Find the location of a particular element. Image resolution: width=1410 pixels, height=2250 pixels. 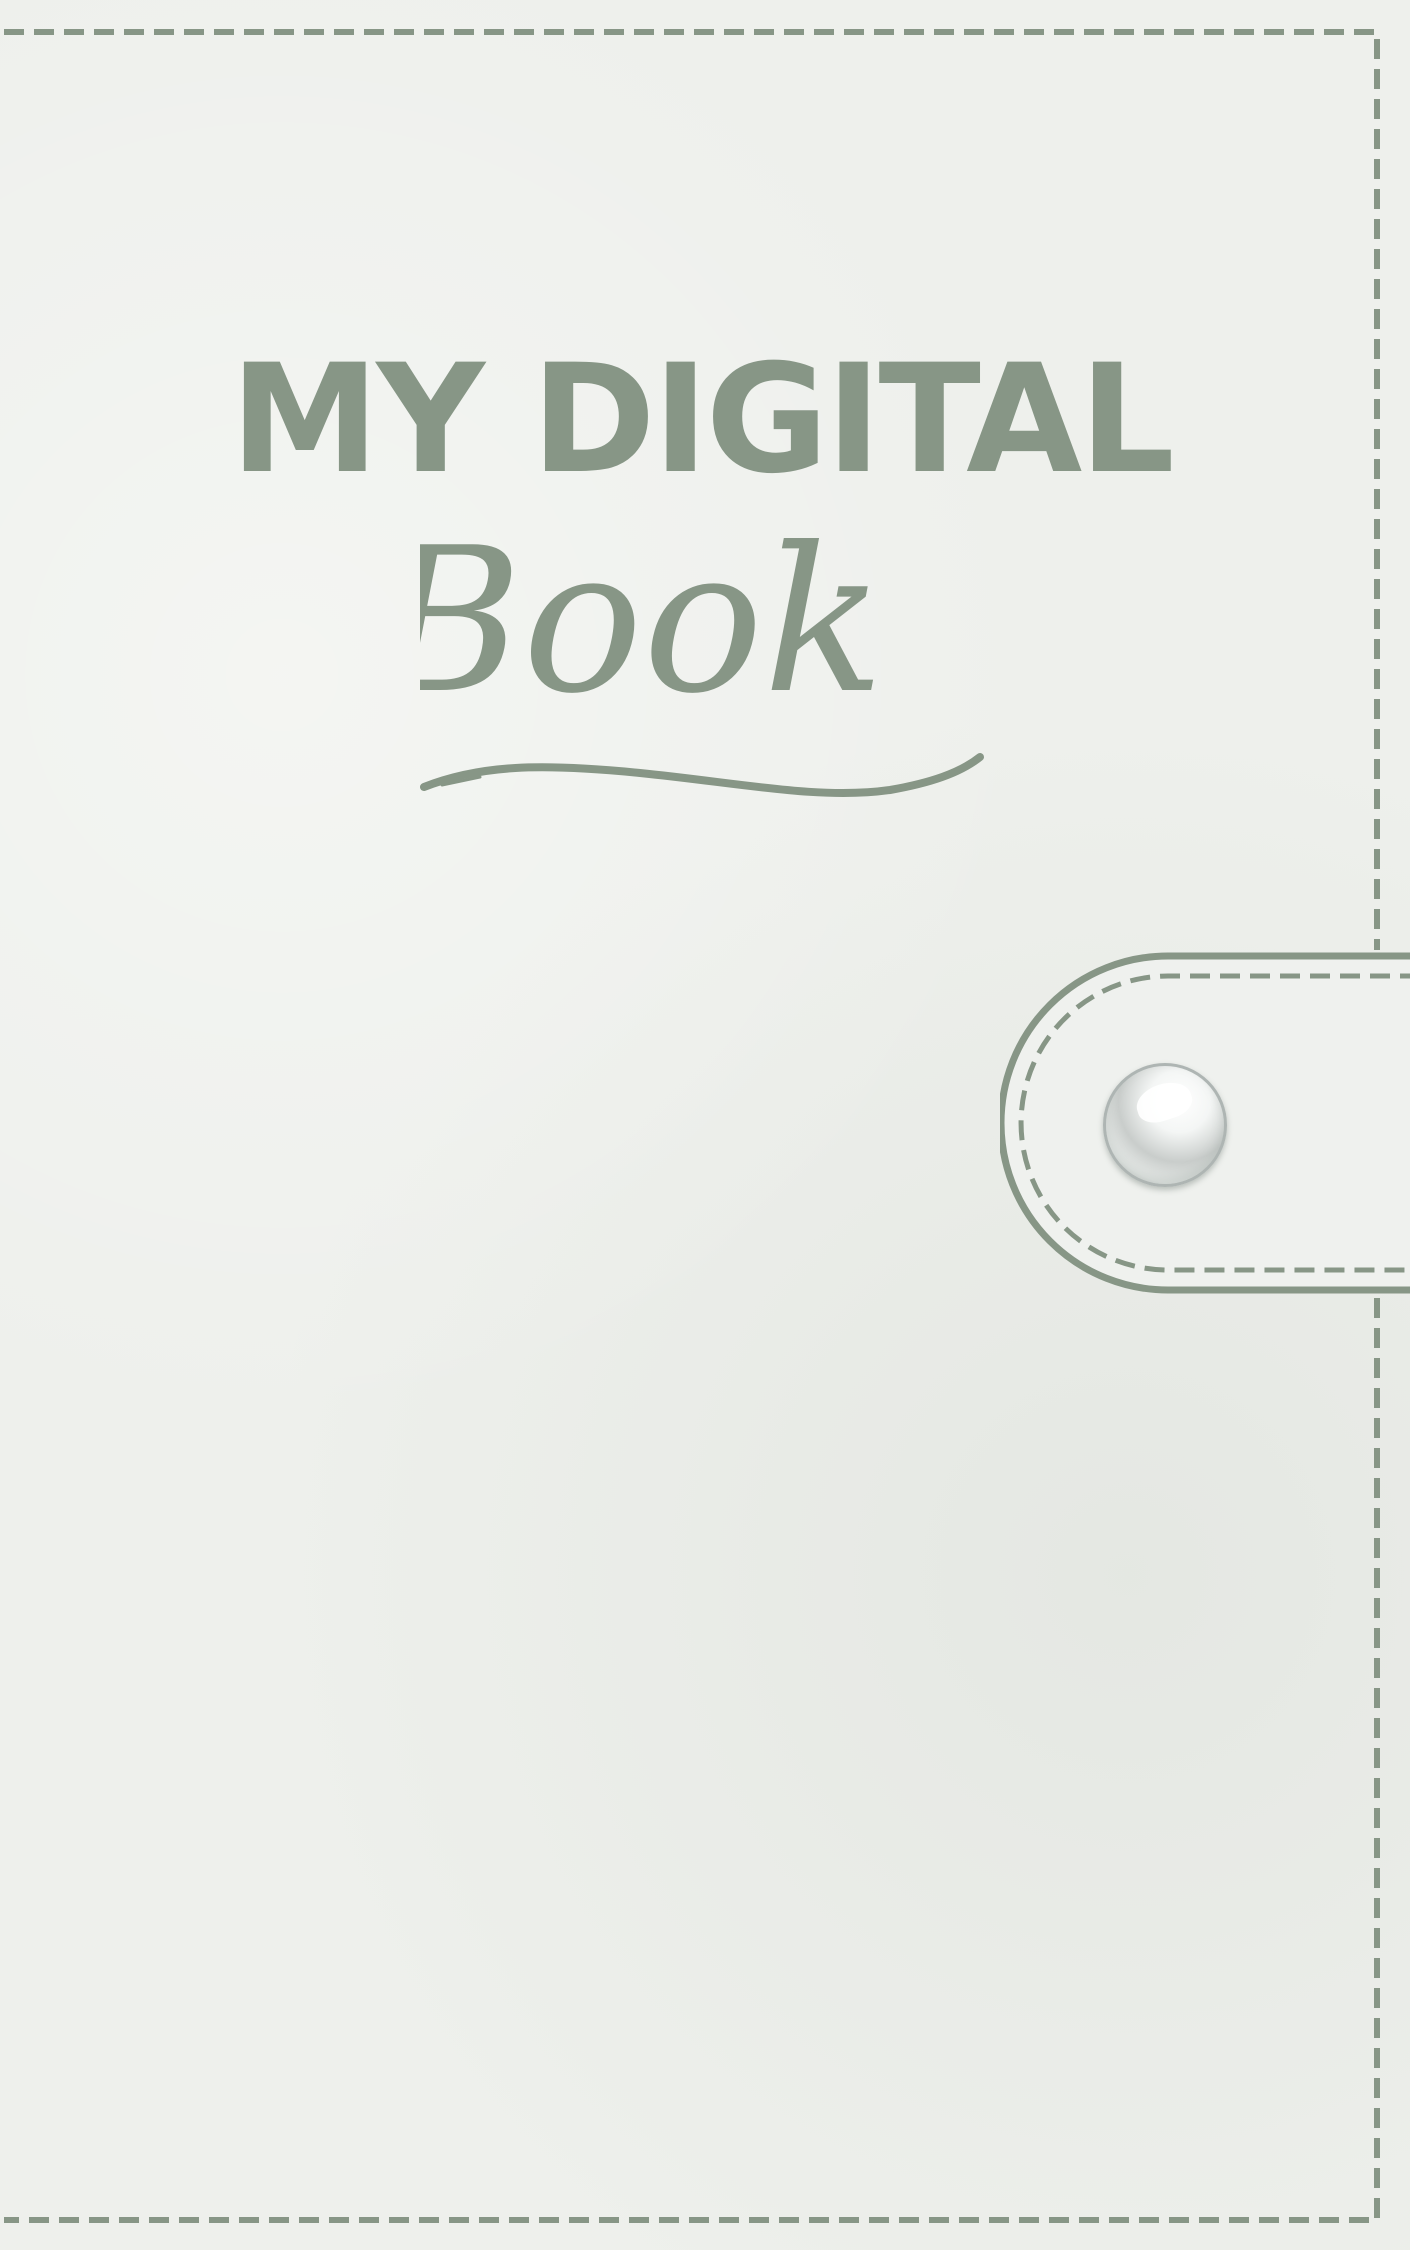

snap-button-icon is located at coordinates (1165, 1125).